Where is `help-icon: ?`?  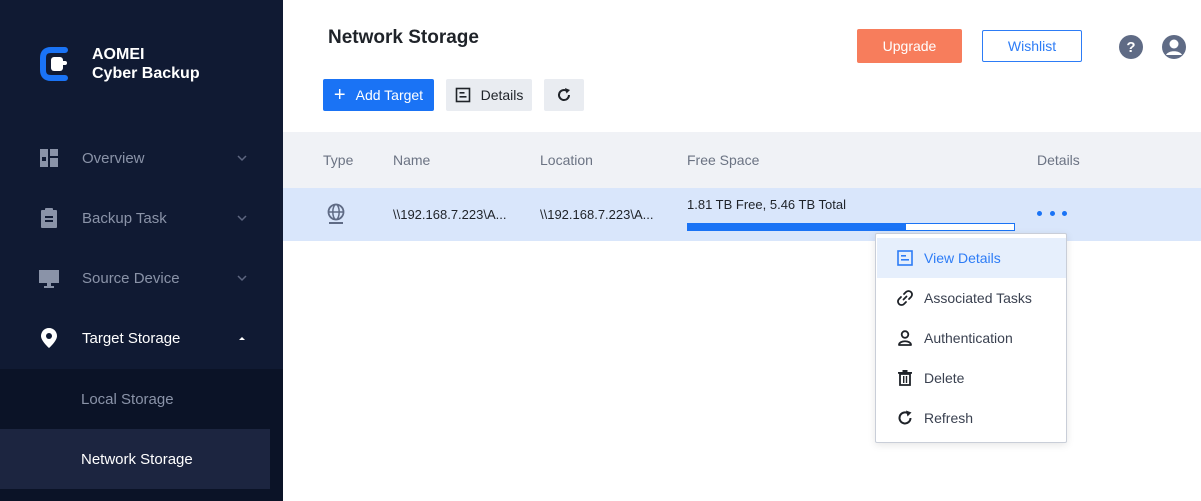 help-icon: ? is located at coordinates (1131, 47).